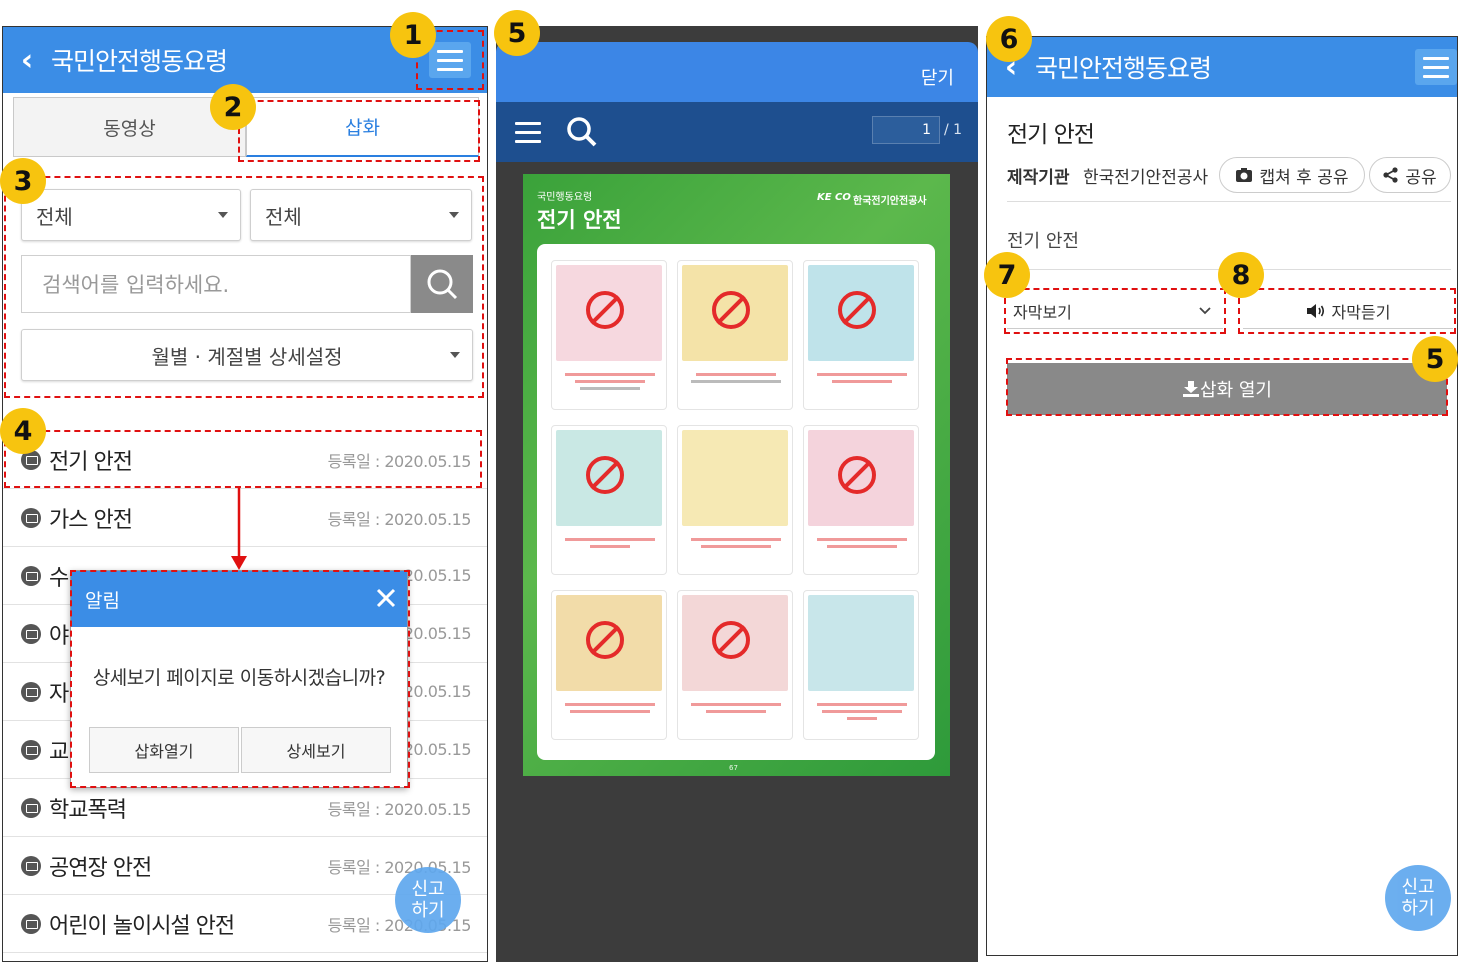 The height and width of the screenshot is (962, 1459). Describe the element at coordinates (953, 130) in the screenshot. I see `page-total: / 1` at that location.